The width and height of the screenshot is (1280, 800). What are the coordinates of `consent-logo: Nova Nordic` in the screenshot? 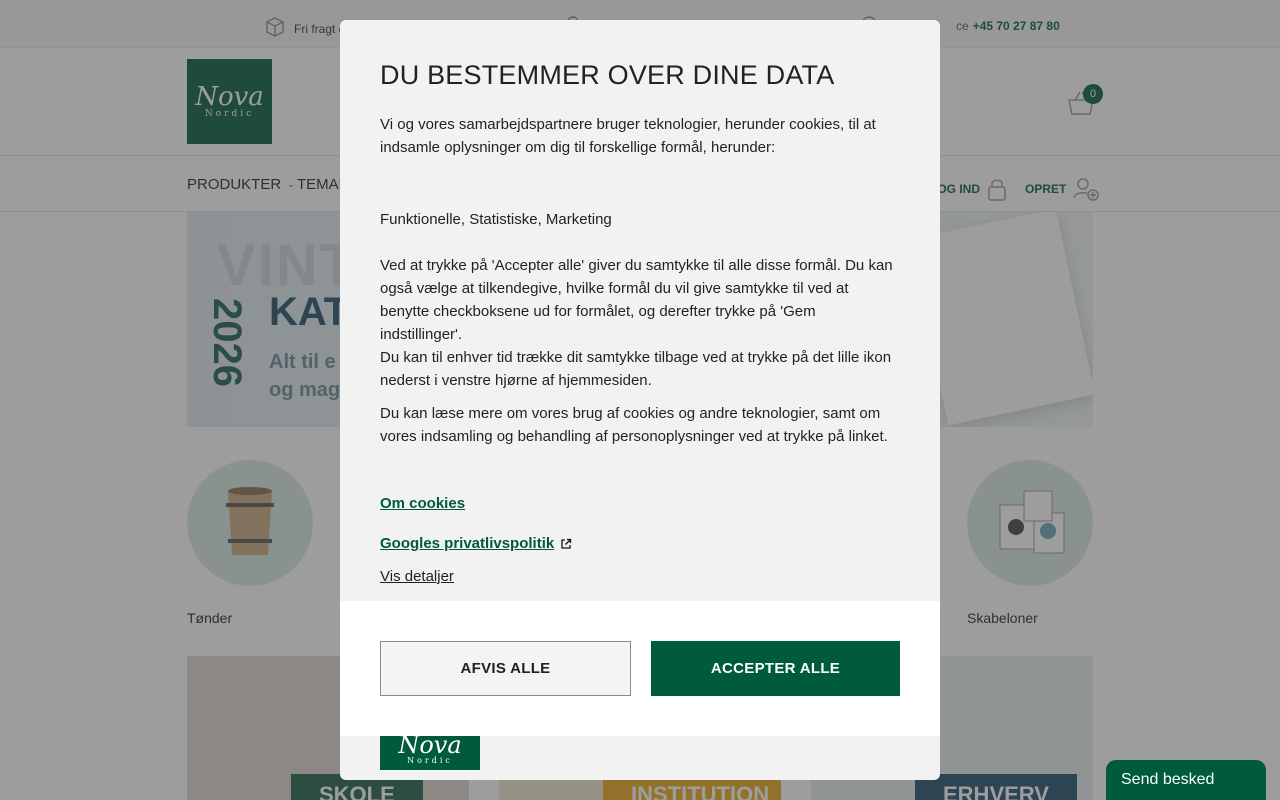 It's located at (430, 753).